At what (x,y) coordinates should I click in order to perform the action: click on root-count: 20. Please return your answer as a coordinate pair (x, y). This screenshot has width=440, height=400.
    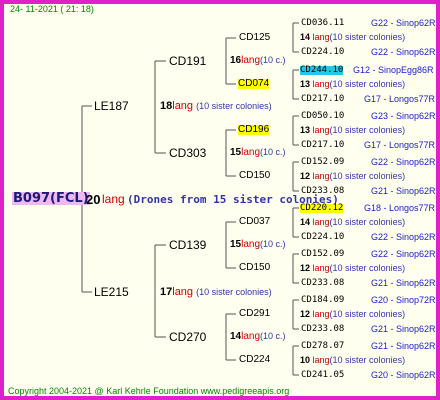
    Looking at the image, I should click on (93, 199).